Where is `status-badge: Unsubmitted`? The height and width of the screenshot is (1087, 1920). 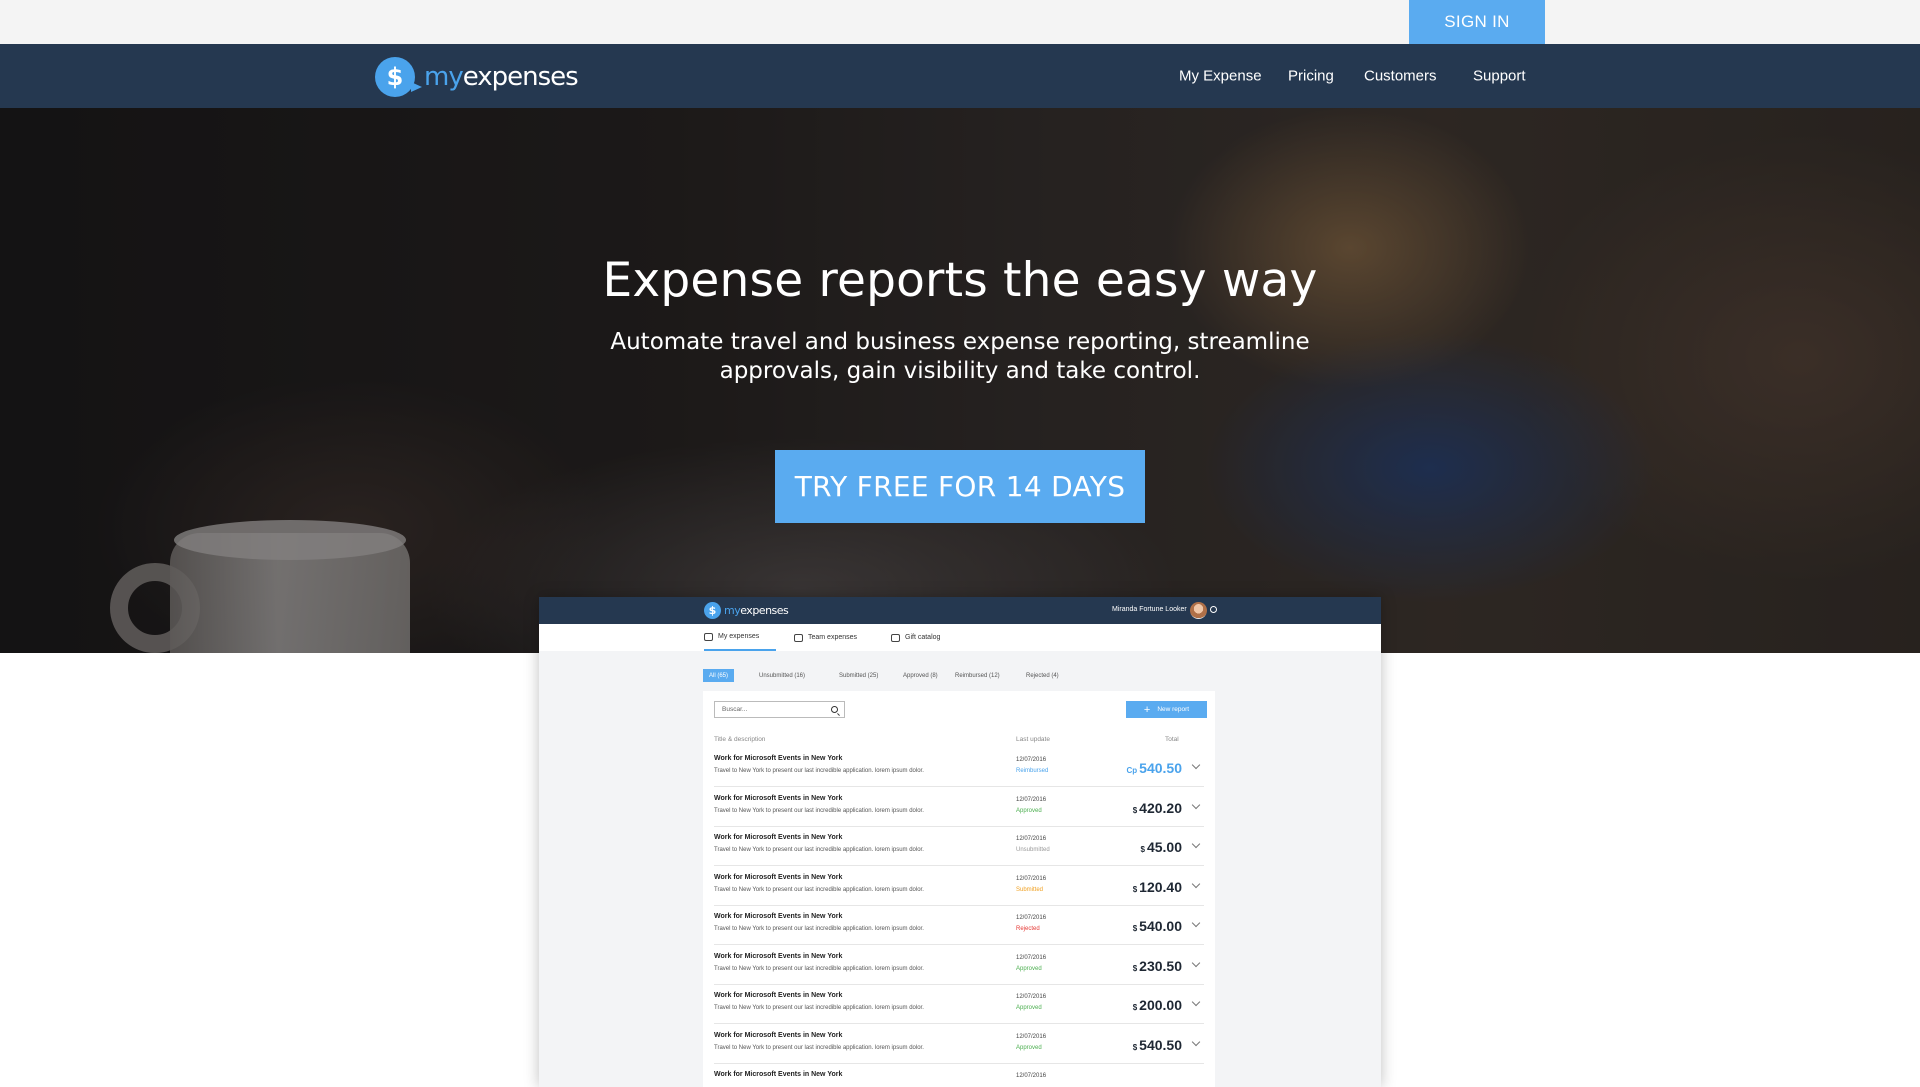
status-badge: Unsubmitted is located at coordinates (1033, 850).